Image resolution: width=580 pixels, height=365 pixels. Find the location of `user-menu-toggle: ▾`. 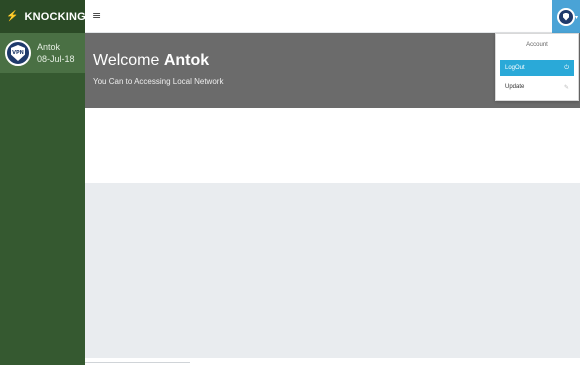

user-menu-toggle: ▾ is located at coordinates (566, 16).